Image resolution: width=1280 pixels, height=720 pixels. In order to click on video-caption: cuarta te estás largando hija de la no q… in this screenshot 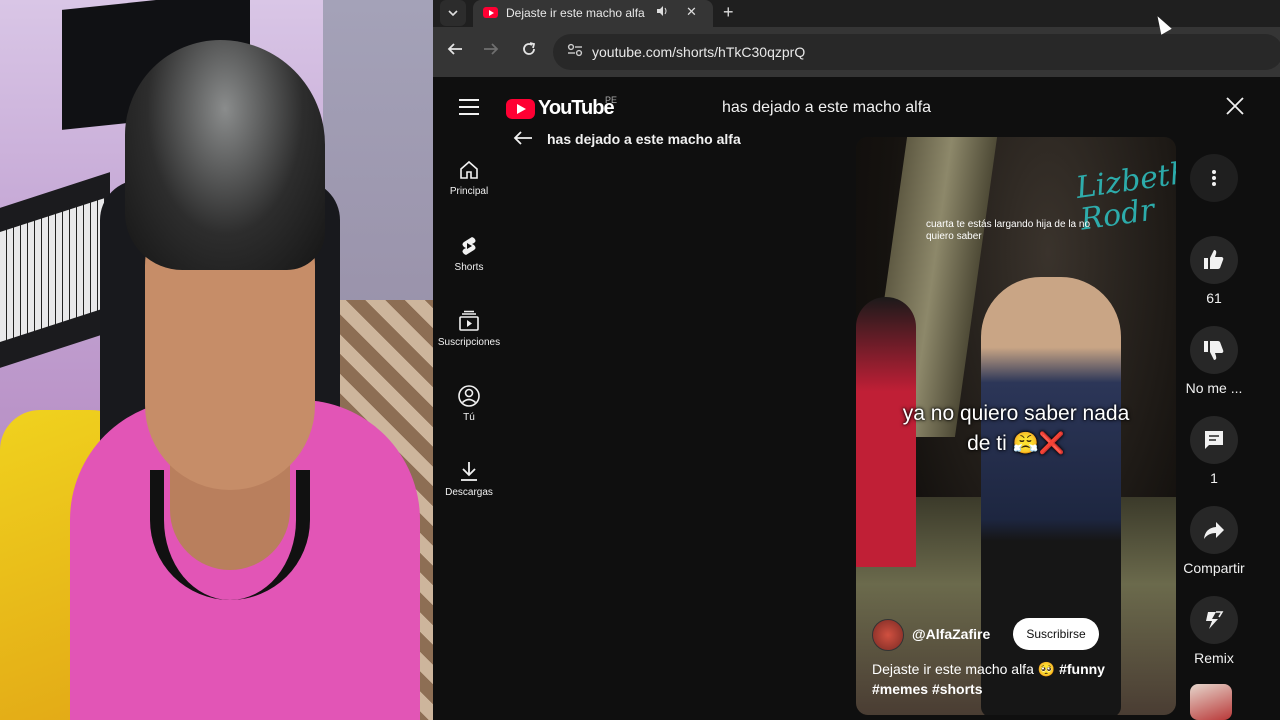, I will do `click(1008, 230)`.